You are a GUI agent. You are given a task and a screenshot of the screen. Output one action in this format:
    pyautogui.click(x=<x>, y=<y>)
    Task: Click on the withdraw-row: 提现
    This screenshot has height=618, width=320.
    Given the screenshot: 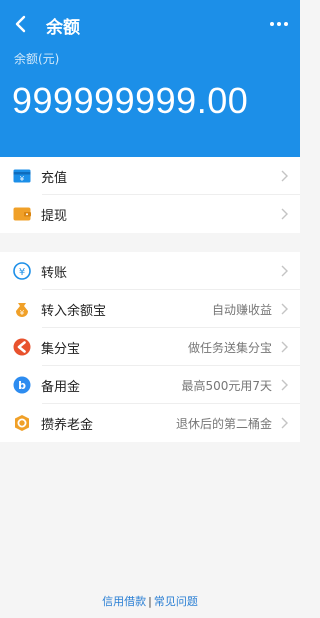 What is the action you would take?
    pyautogui.click(x=150, y=214)
    